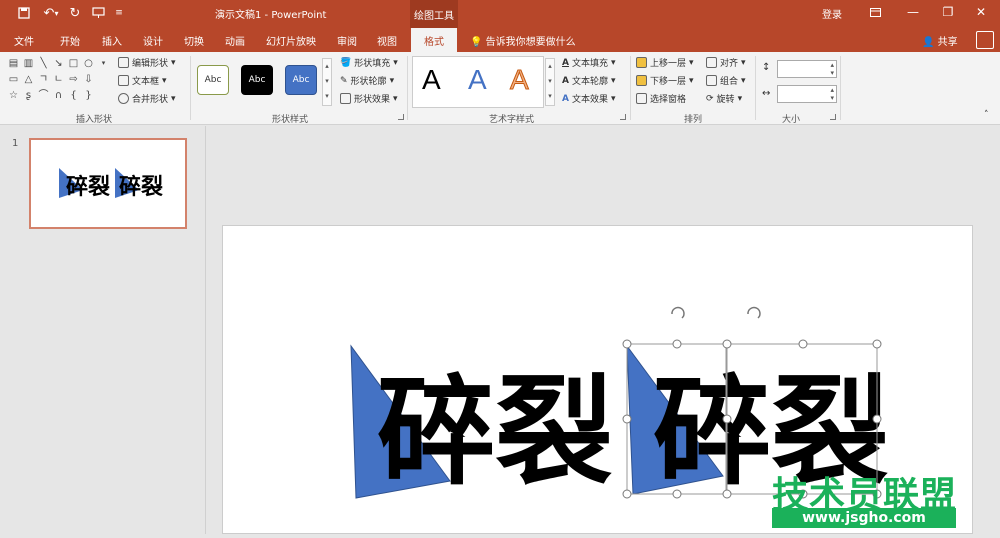  Describe the element at coordinates (291, 40) in the screenshot. I see `tab-slideshow: 幻灯片放映` at that location.